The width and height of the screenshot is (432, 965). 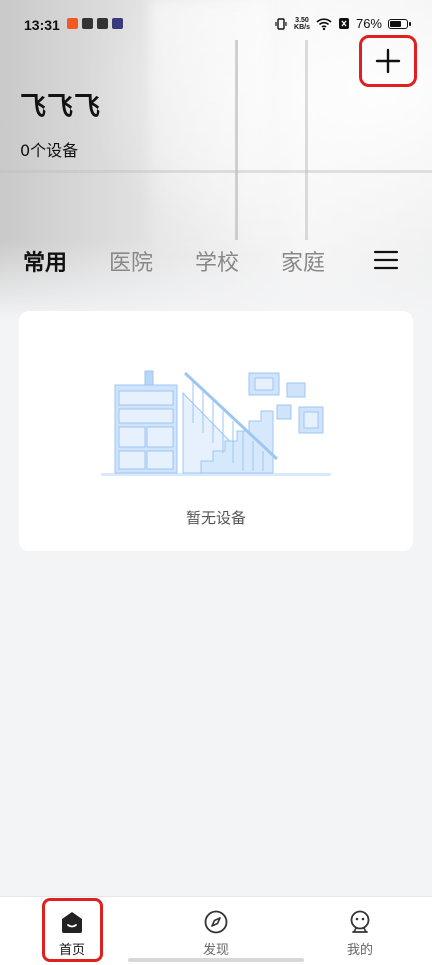 What do you see at coordinates (302, 20) in the screenshot?
I see `speed-value: 3.50` at bounding box center [302, 20].